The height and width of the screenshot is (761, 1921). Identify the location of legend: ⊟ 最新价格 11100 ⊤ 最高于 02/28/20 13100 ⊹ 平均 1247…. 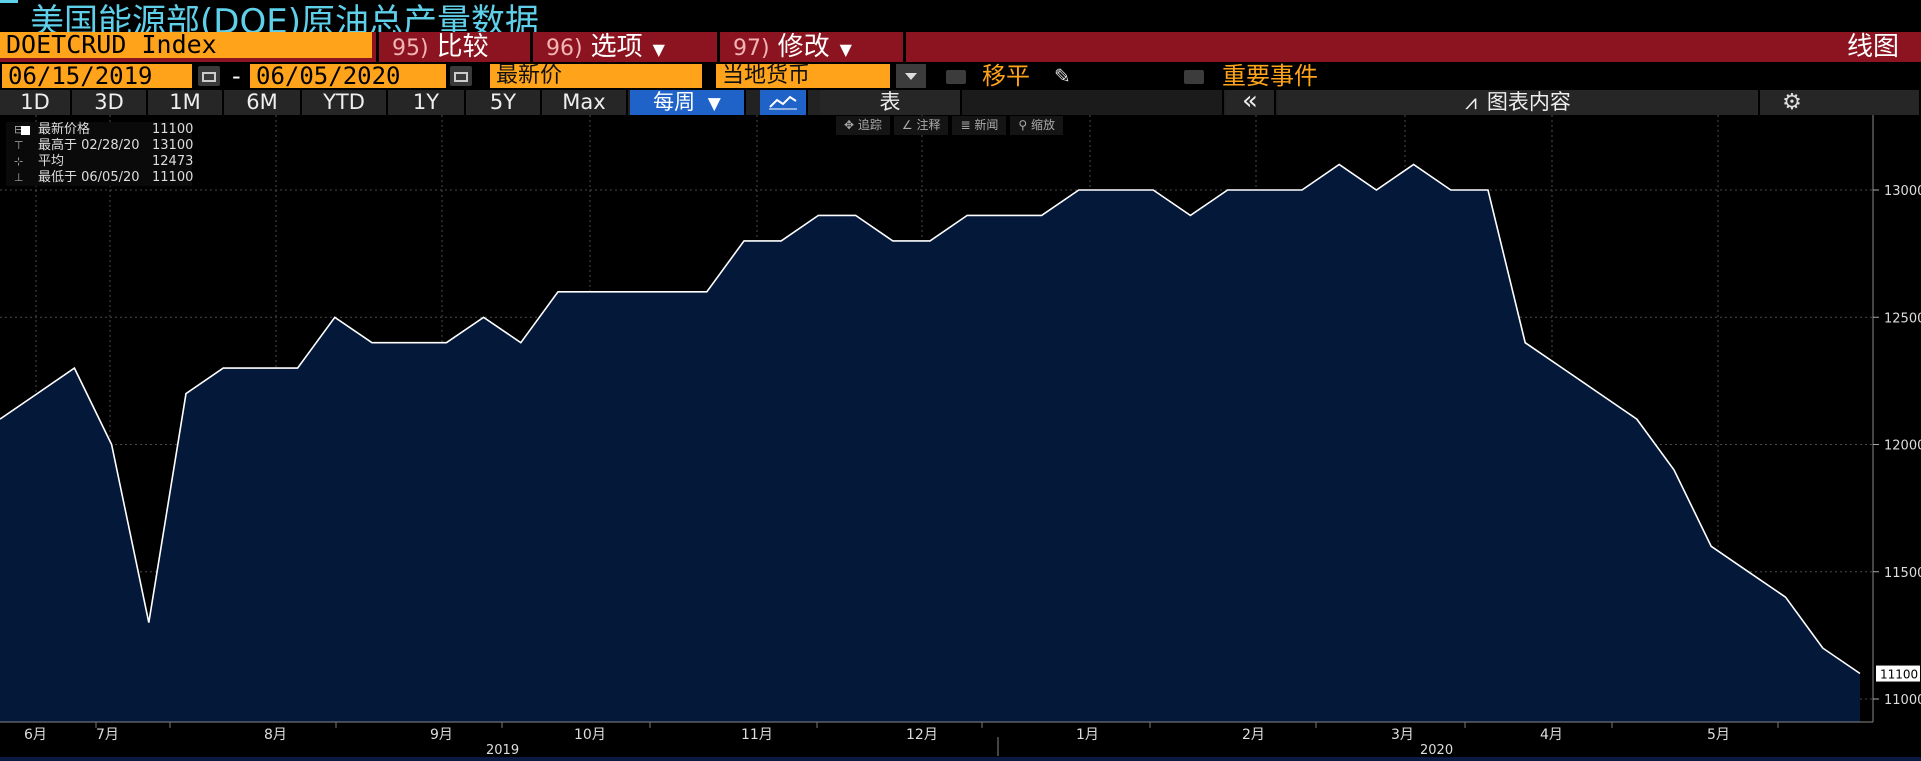
(100, 154).